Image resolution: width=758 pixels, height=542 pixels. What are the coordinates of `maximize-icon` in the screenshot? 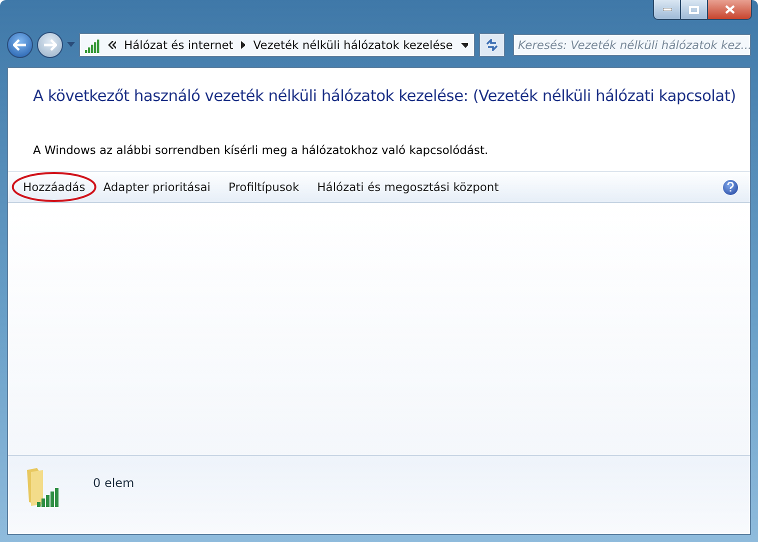 It's located at (694, 10).